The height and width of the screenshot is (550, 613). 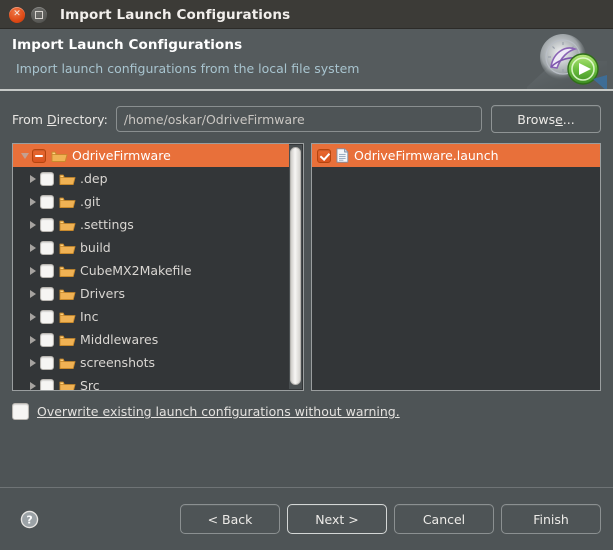 I want to click on launch-configurations-wizard-icon, so click(x=567, y=61).